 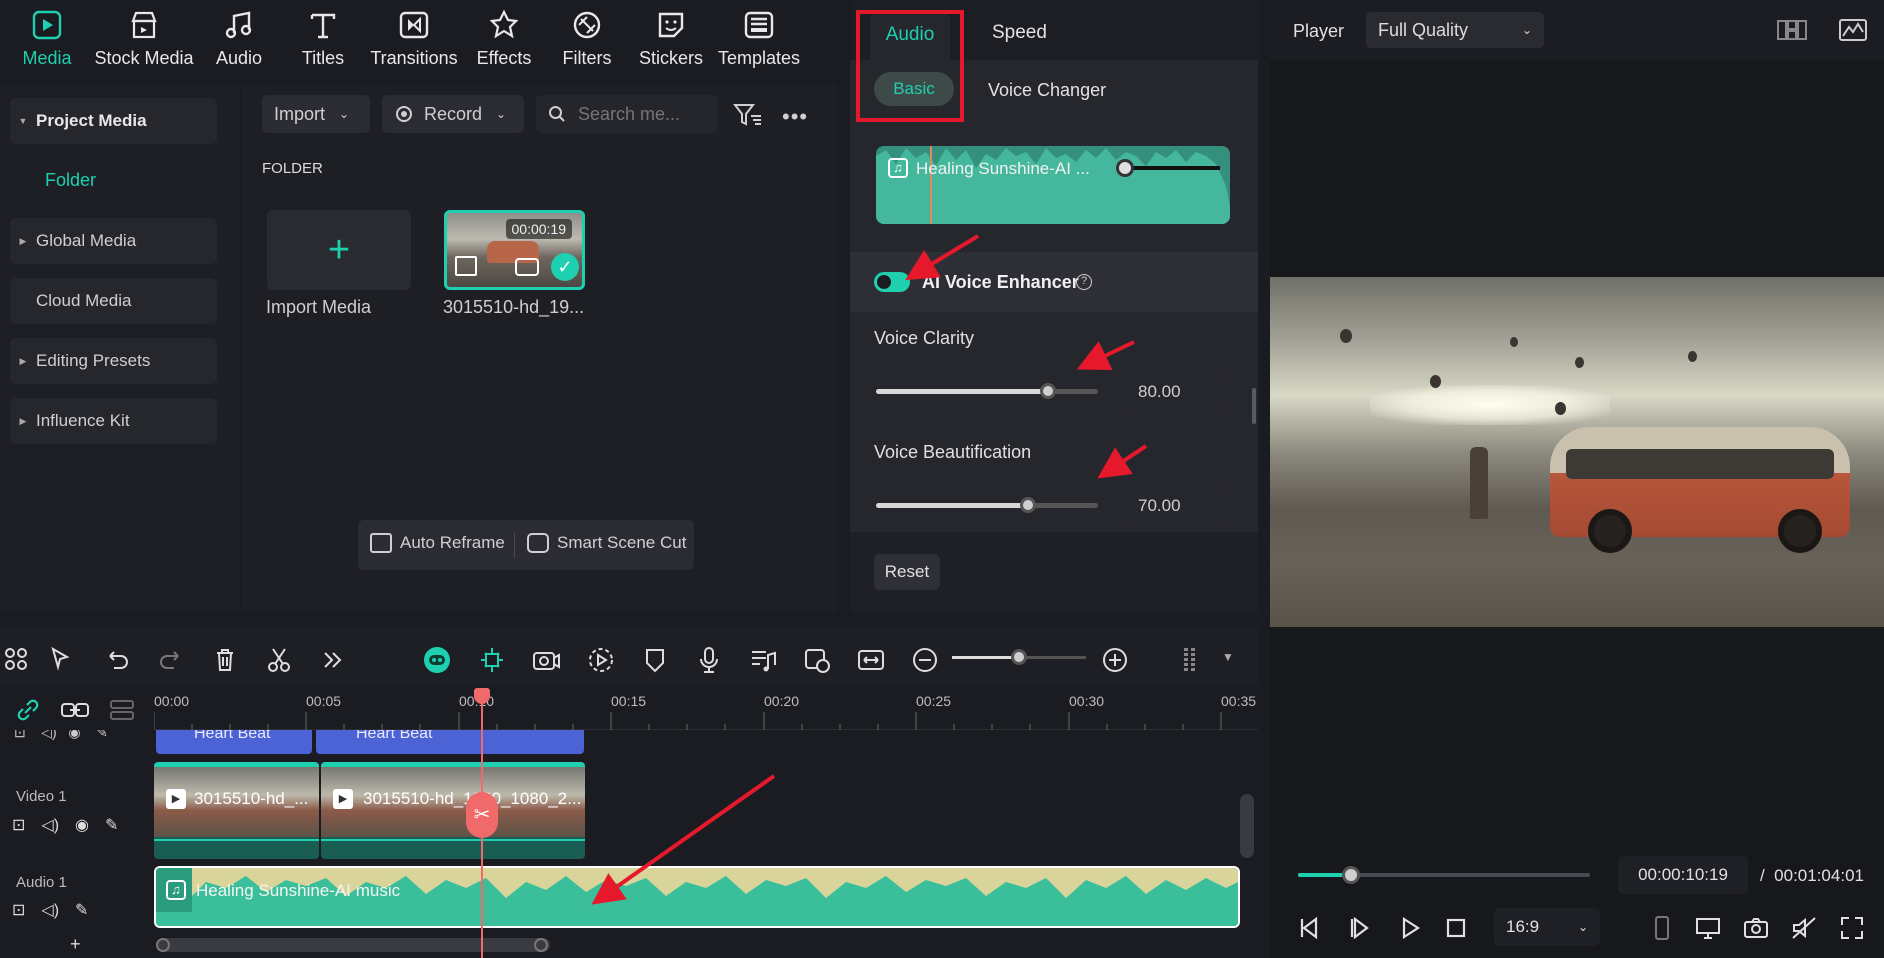 I want to click on eye-icon: ◉, so click(x=82, y=825).